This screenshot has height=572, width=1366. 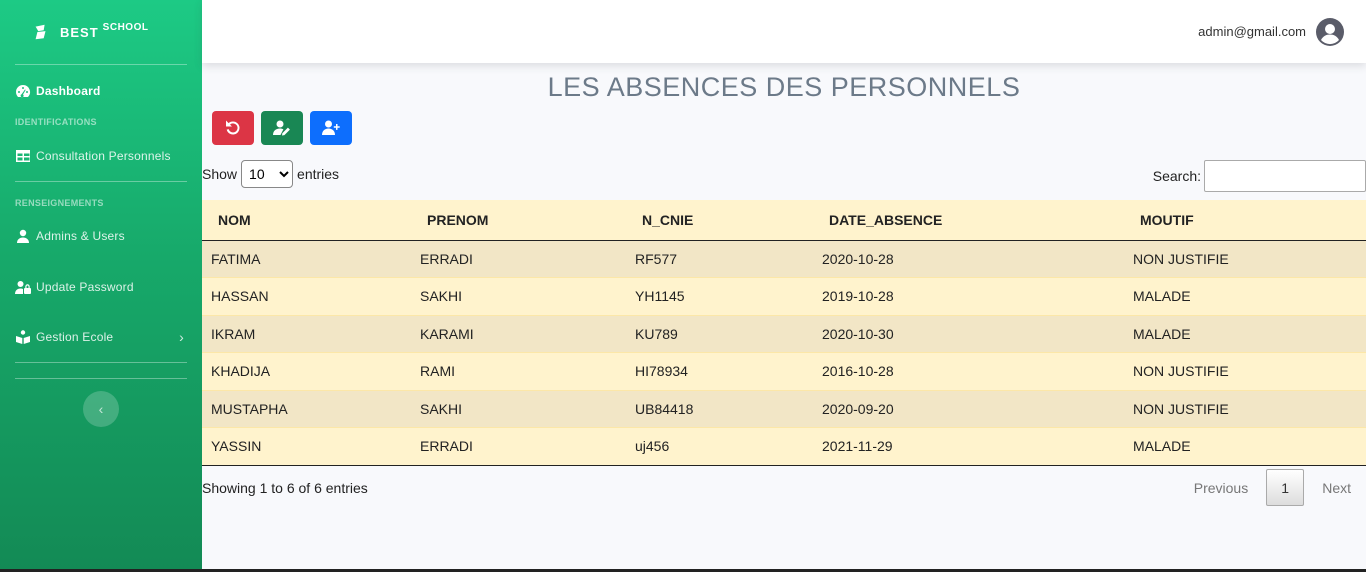 What do you see at coordinates (23, 156) in the screenshot?
I see `table-icon` at bounding box center [23, 156].